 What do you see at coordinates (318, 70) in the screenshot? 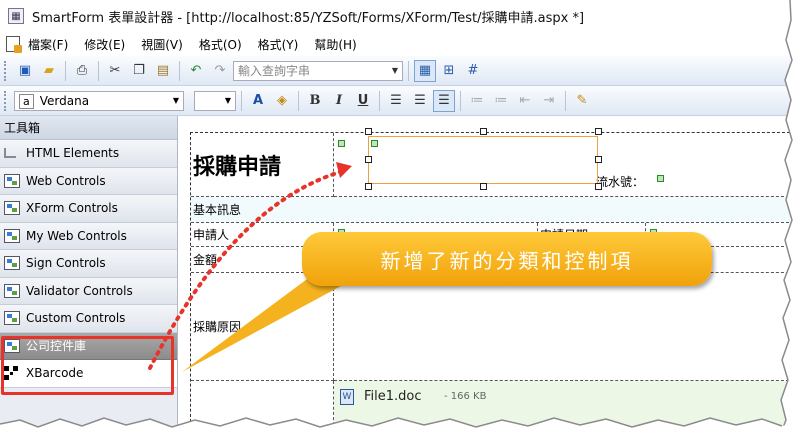
I see `query-input: 輸入查詢字串 ▼` at bounding box center [318, 70].